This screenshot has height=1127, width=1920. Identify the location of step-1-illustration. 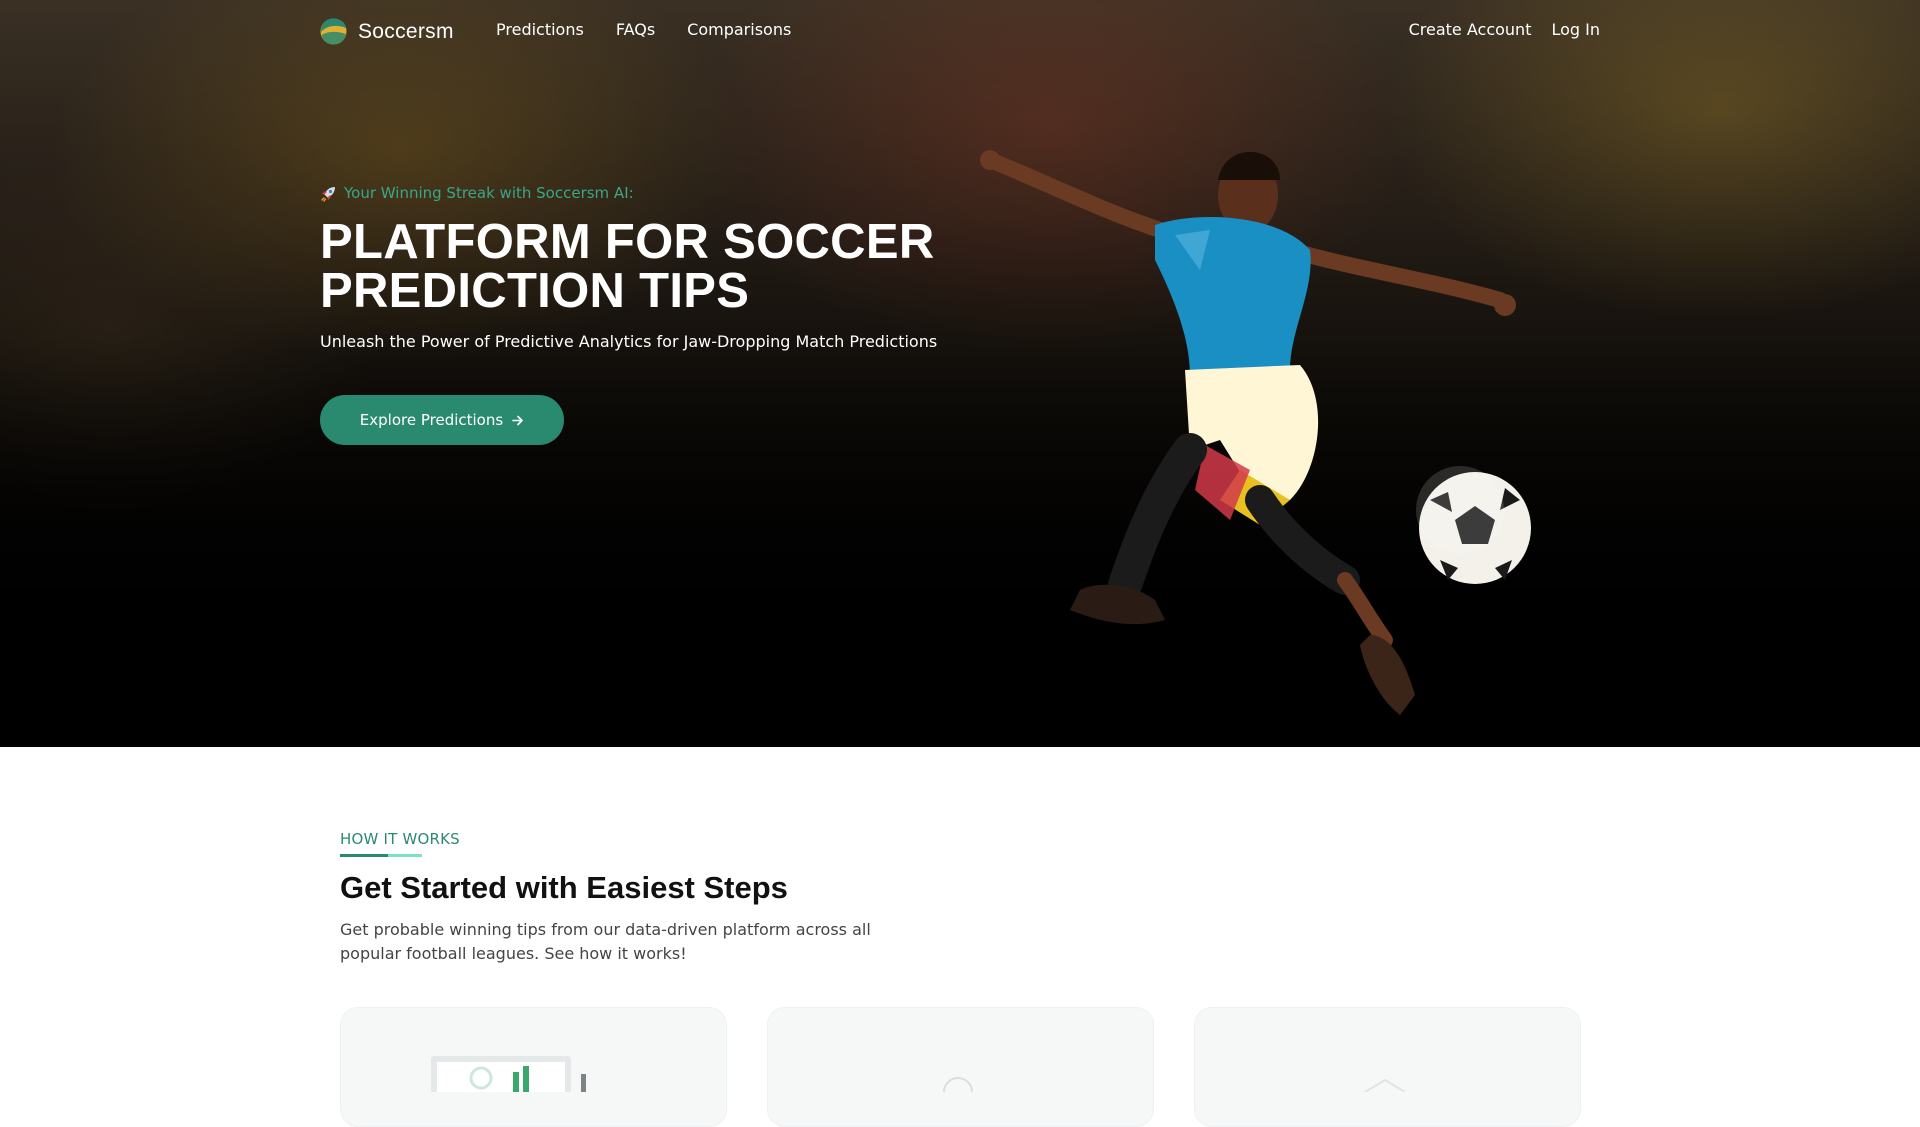
(508, 1074).